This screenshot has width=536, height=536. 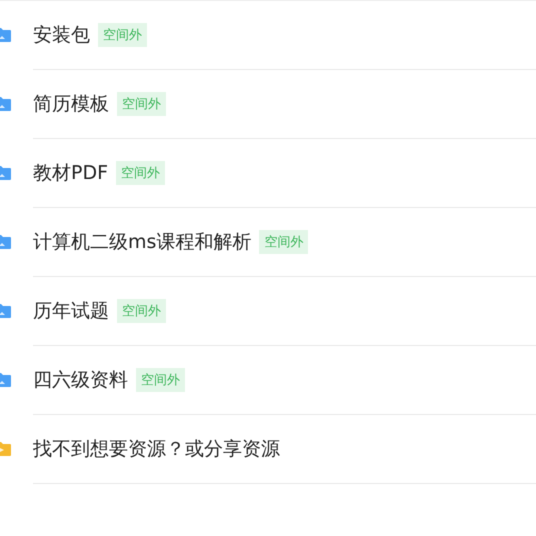 I want to click on folder-name: 计算机二级ms课程和解析, so click(x=142, y=242).